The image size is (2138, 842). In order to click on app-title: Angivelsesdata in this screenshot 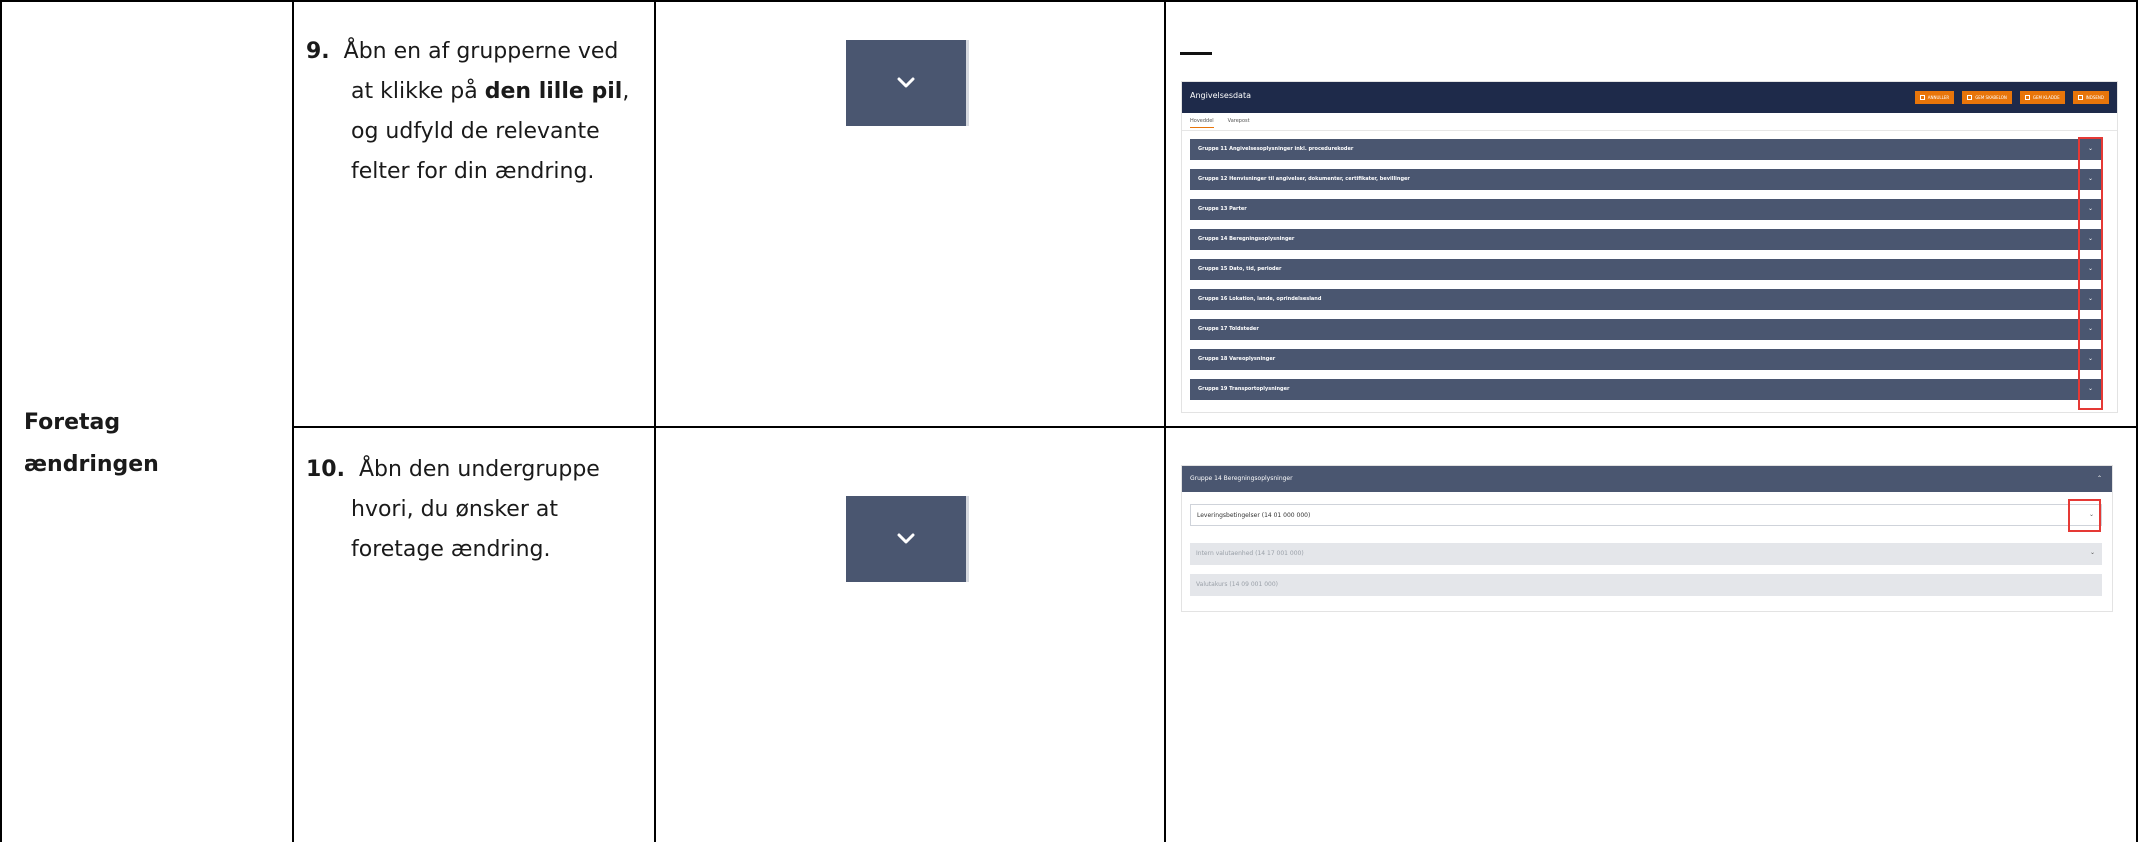, I will do `click(1220, 95)`.